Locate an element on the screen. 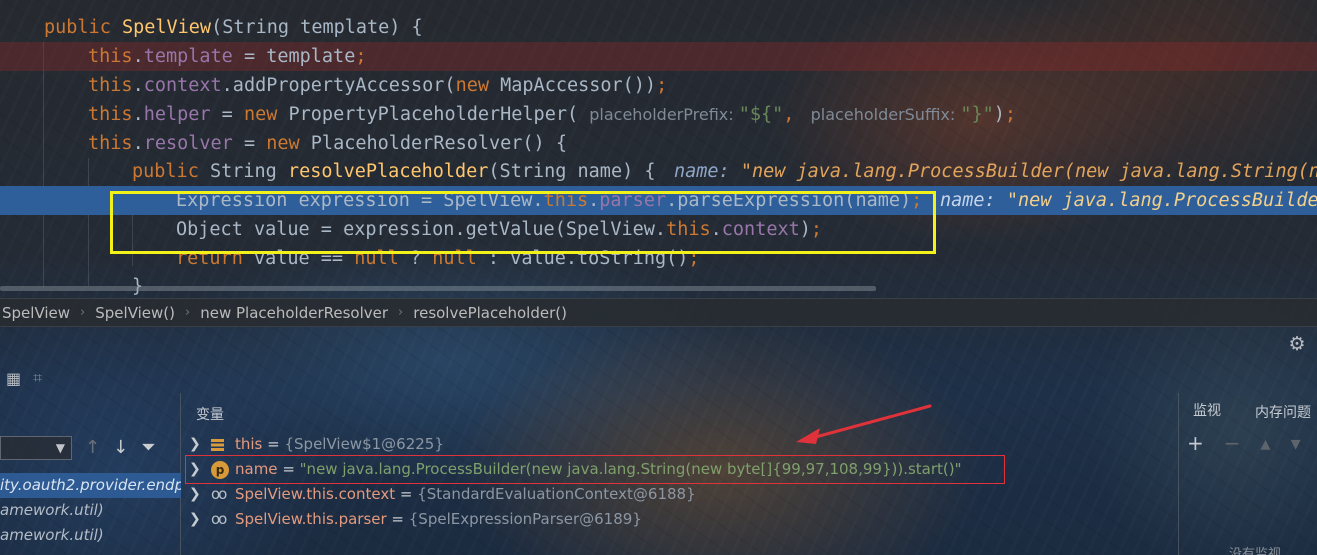 The width and height of the screenshot is (1317, 555). tab-memory: 内存问题 is located at coordinates (1266, 412).